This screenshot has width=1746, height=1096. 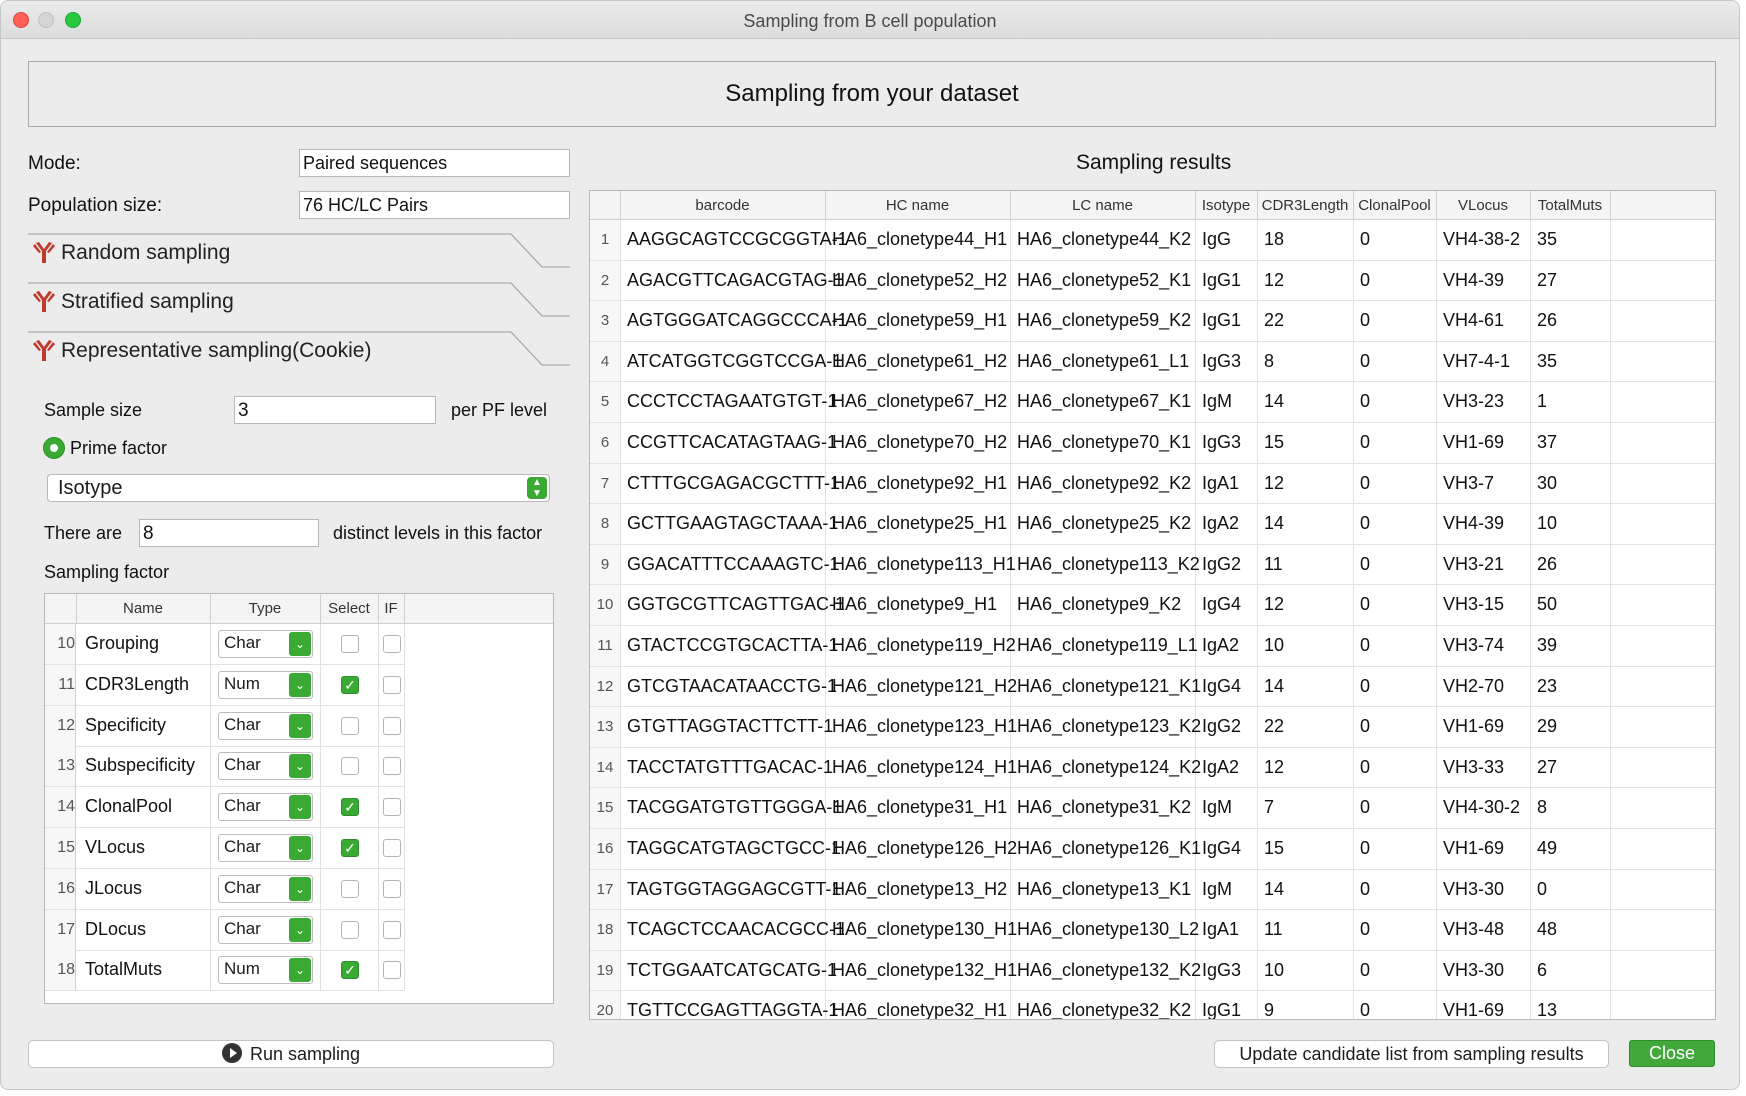 What do you see at coordinates (1109, 766) in the screenshot?
I see `results-cell: HA6_clonetype124_K2` at bounding box center [1109, 766].